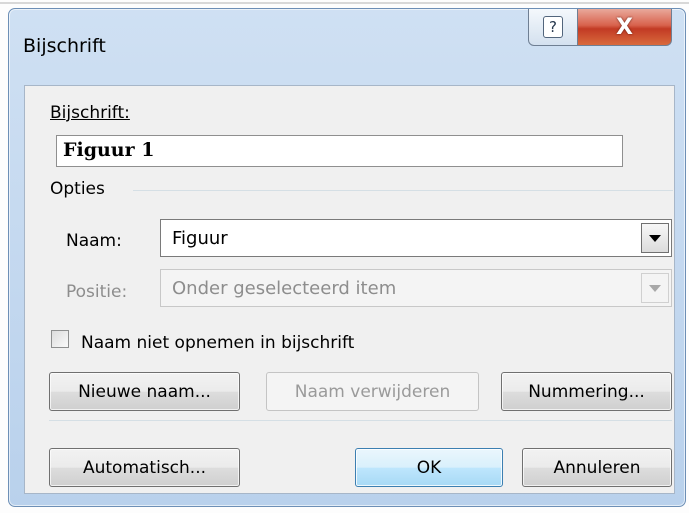 Image resolution: width=689 pixels, height=513 pixels. I want to click on caption-label-text: Bijschrift:, so click(90, 113).